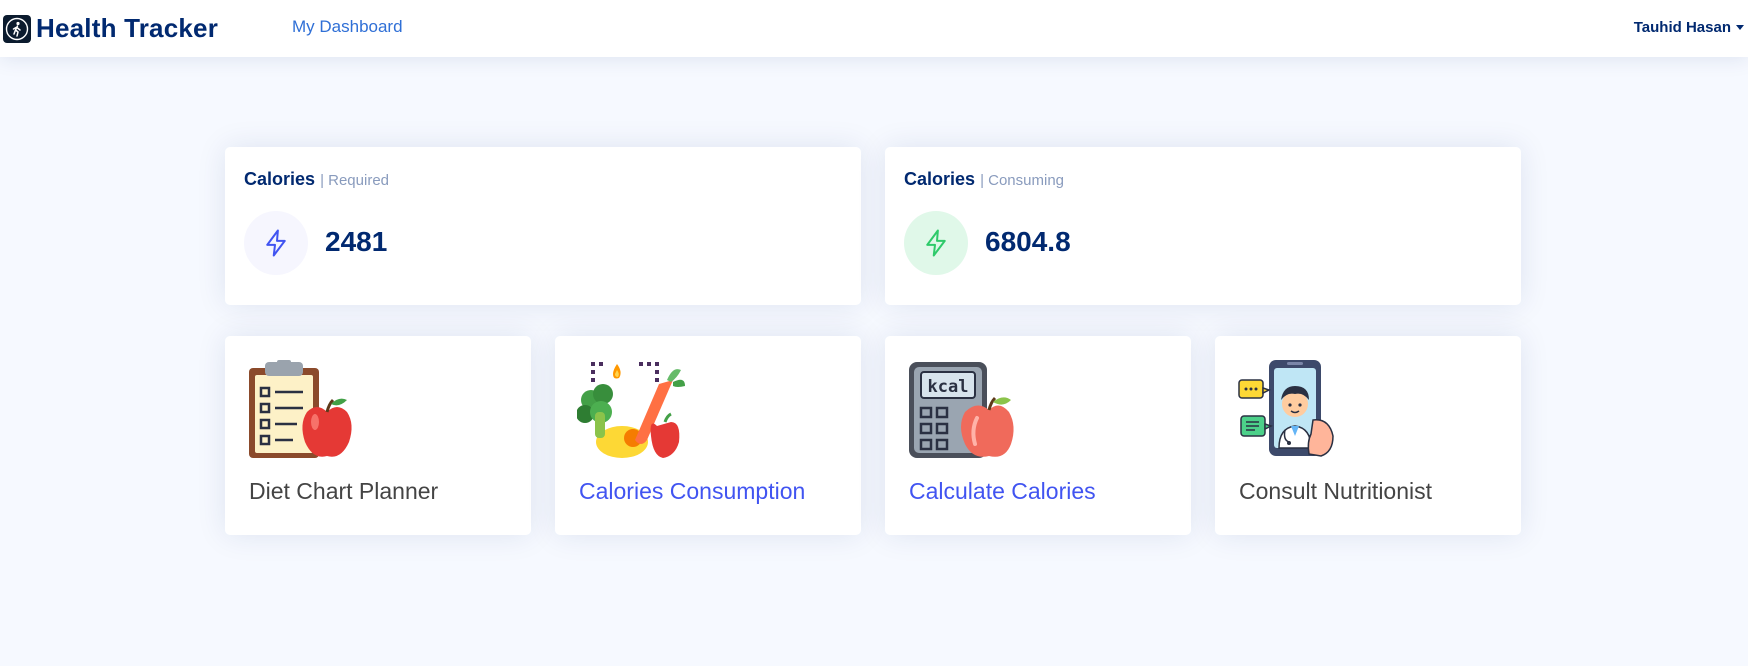 The image size is (1748, 666). What do you see at coordinates (1740, 27) in the screenshot?
I see `caret-down-icon` at bounding box center [1740, 27].